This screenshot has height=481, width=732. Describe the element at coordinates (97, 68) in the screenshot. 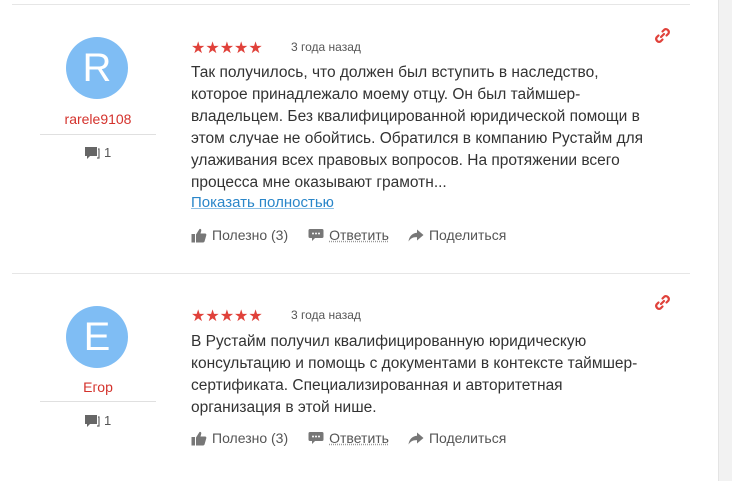

I see `avatar: R` at that location.